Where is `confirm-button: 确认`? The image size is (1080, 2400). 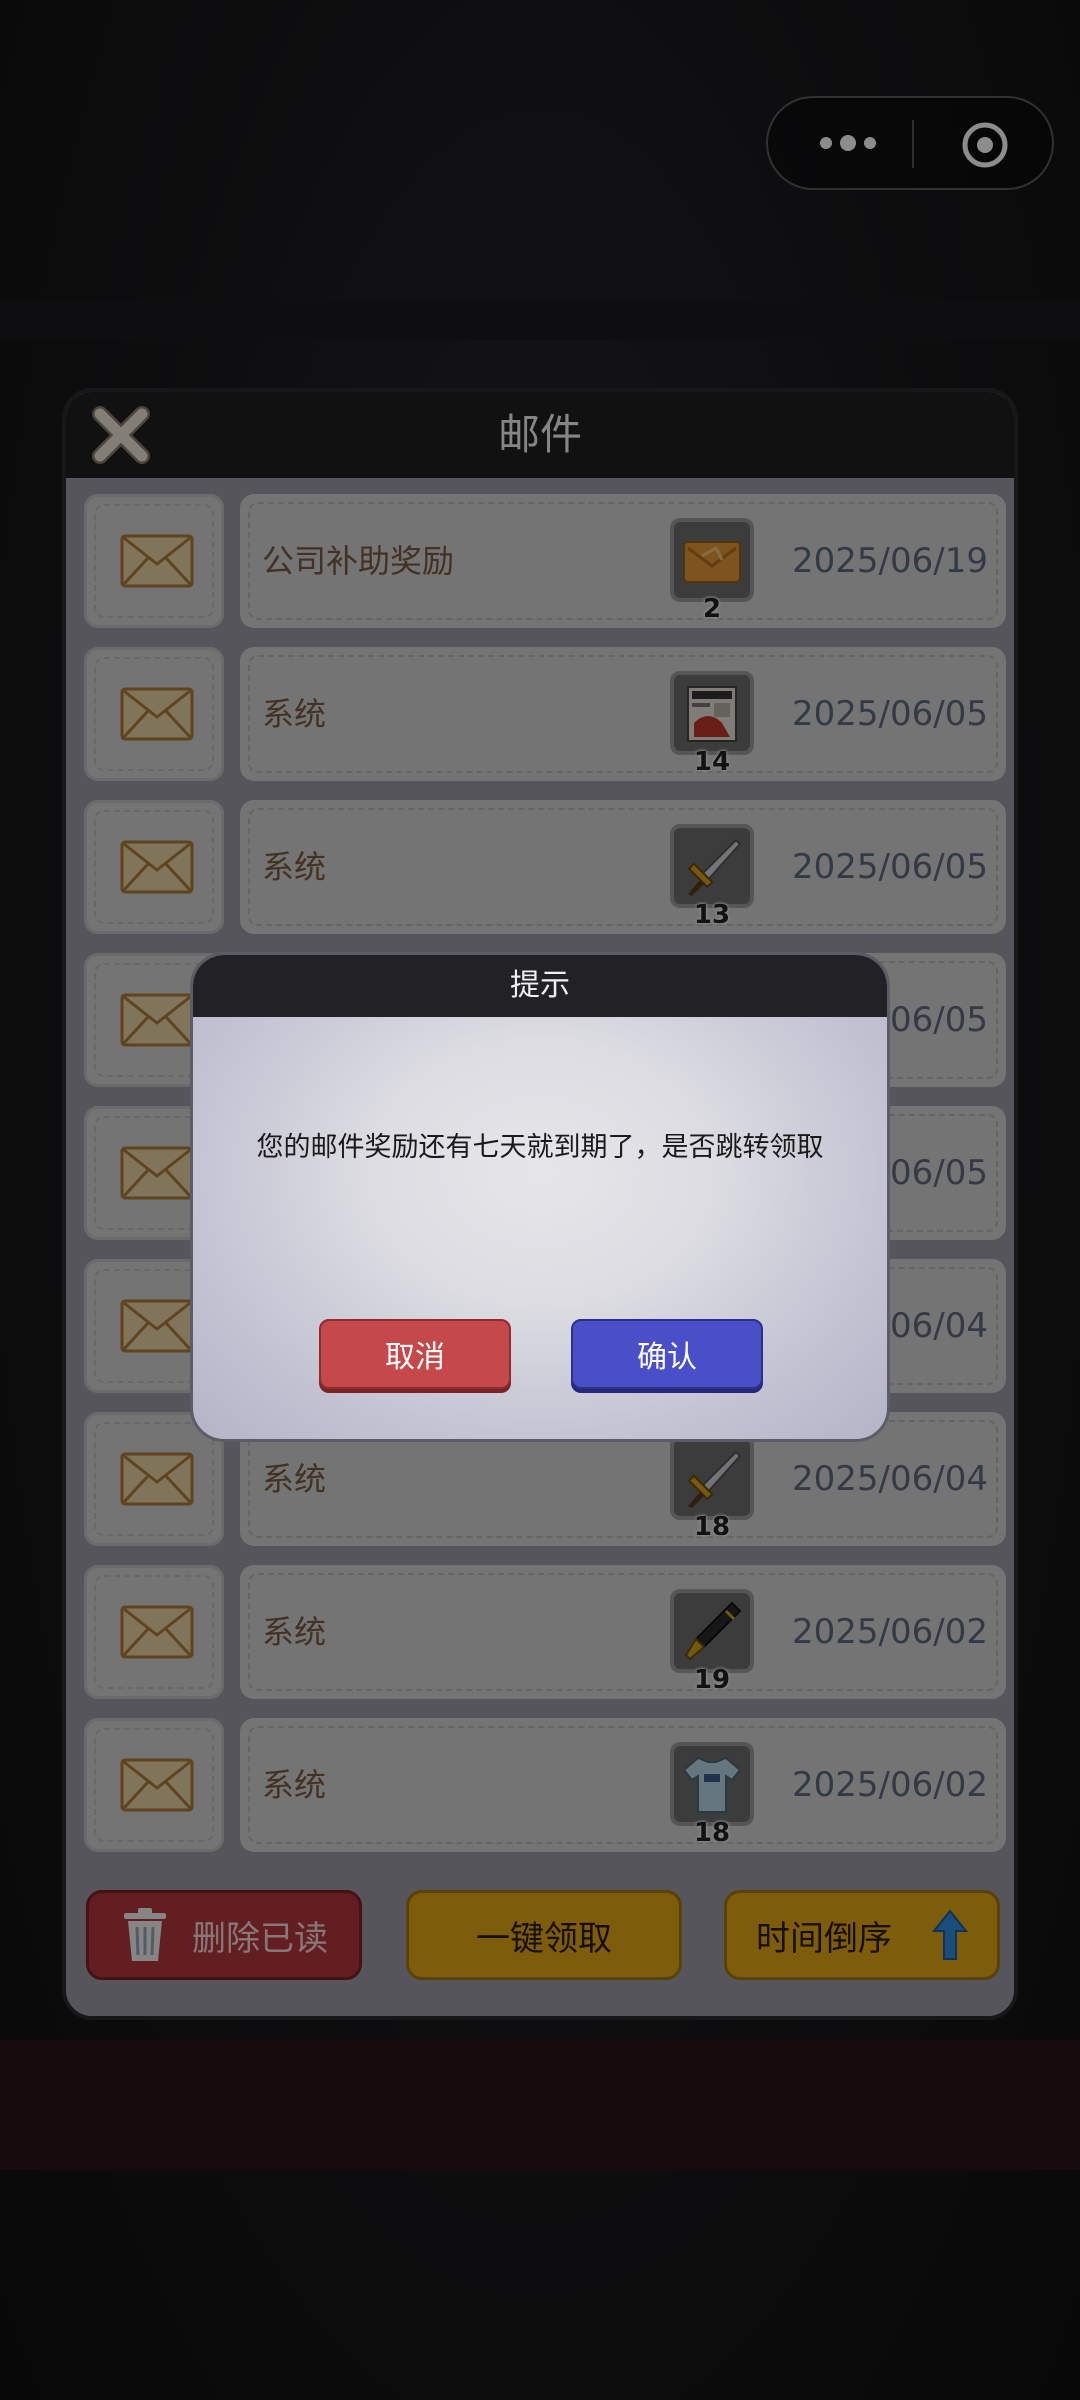
confirm-button: 确认 is located at coordinates (667, 1354).